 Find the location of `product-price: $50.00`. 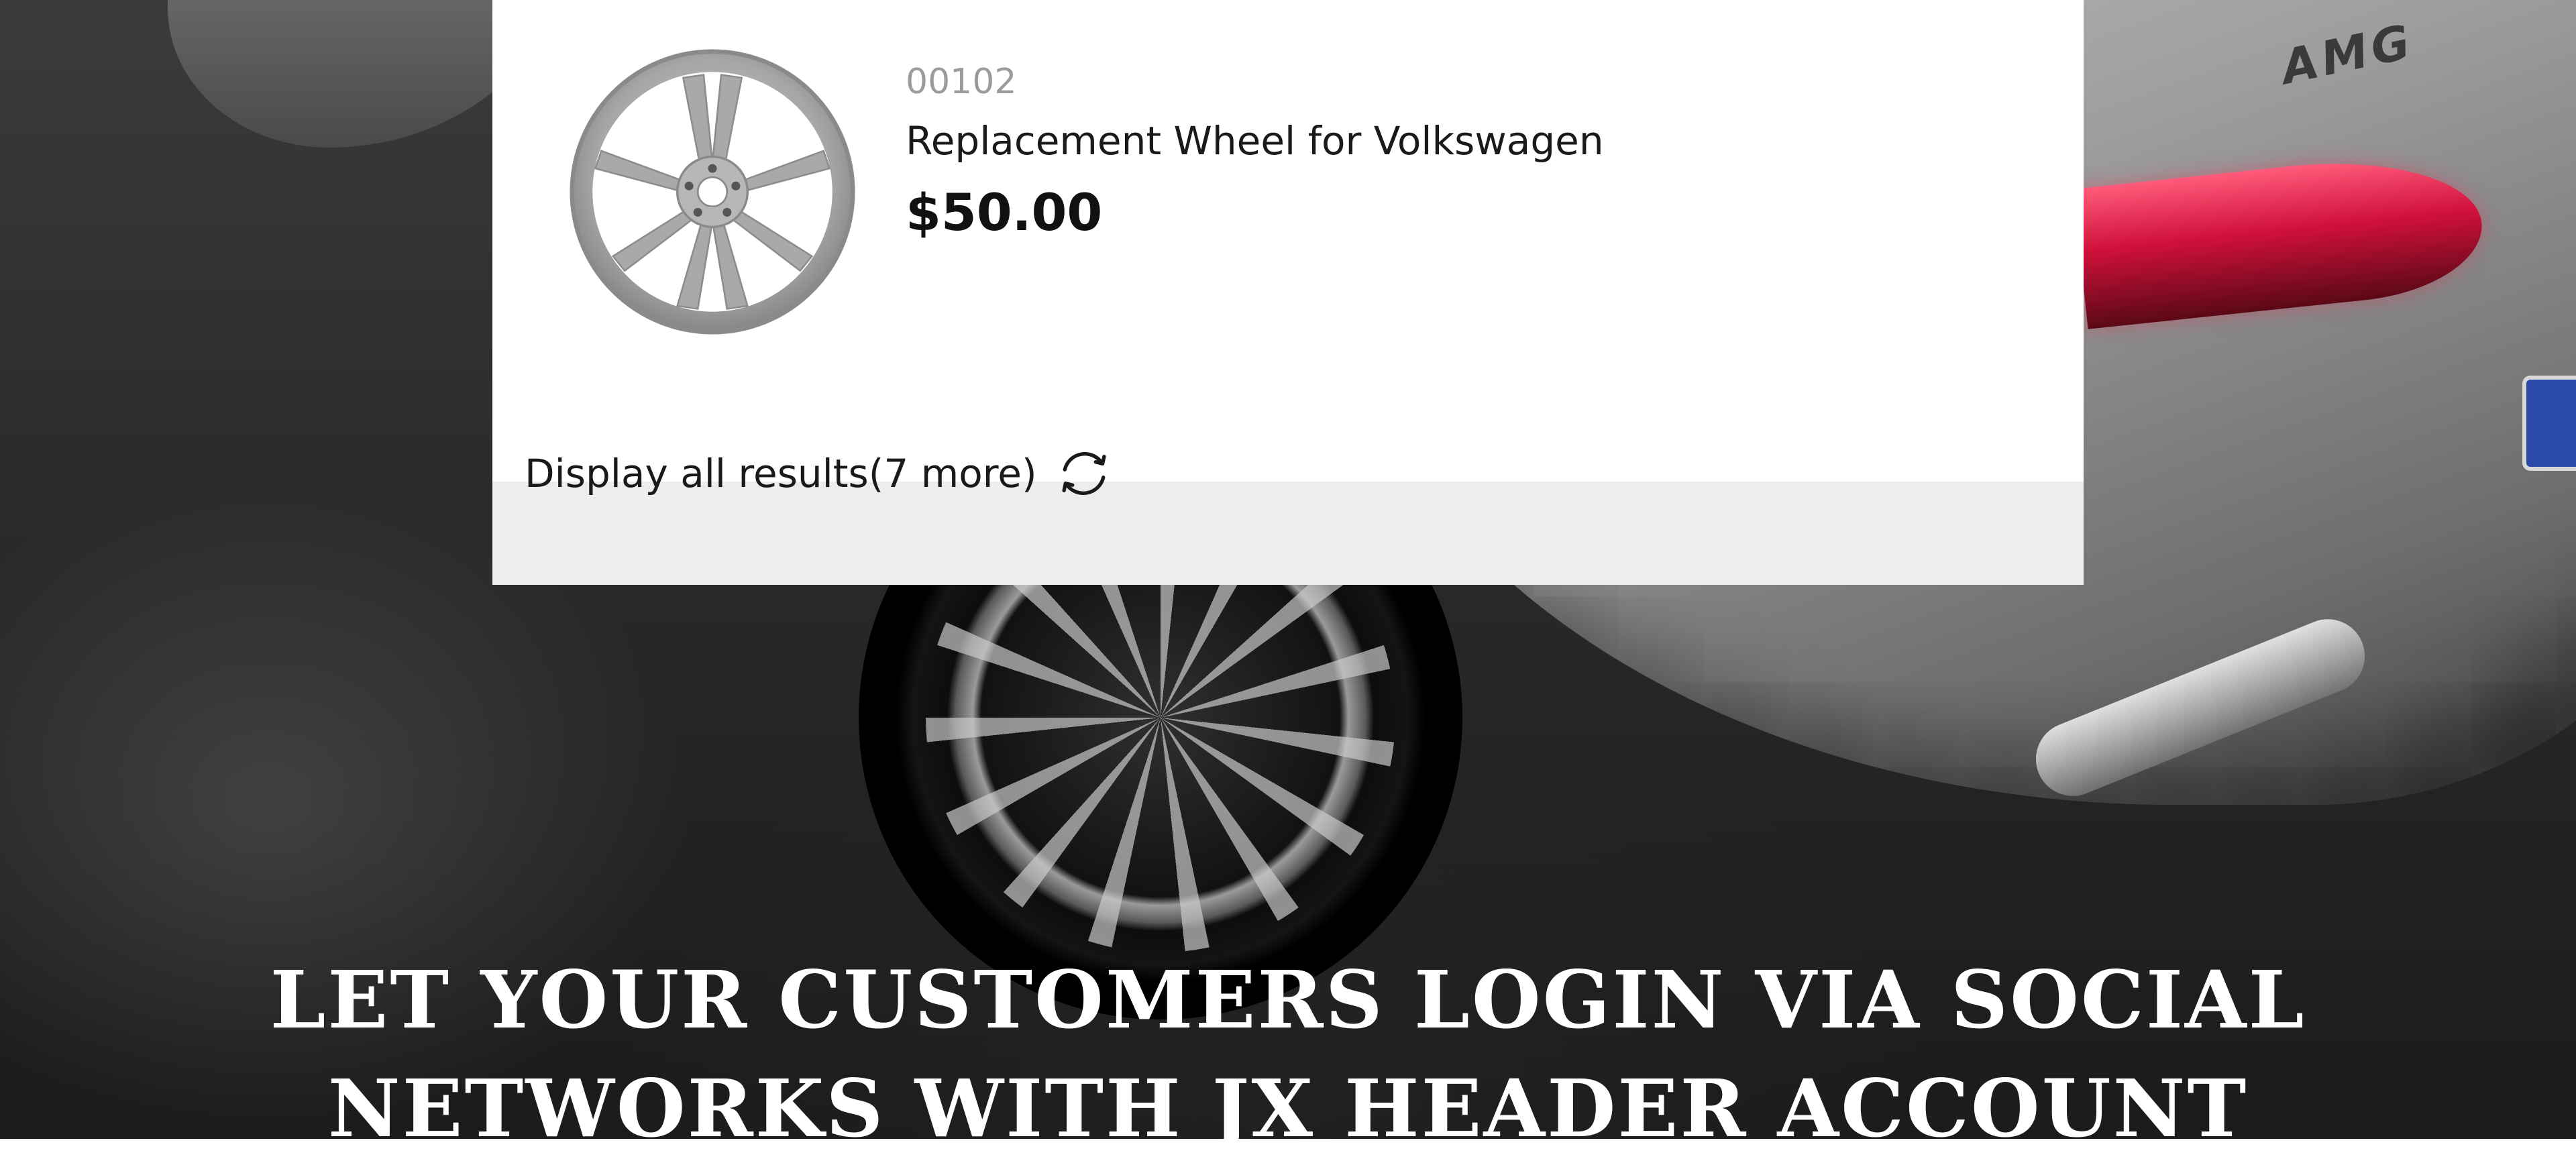

product-price: $50.00 is located at coordinates (1004, 212).